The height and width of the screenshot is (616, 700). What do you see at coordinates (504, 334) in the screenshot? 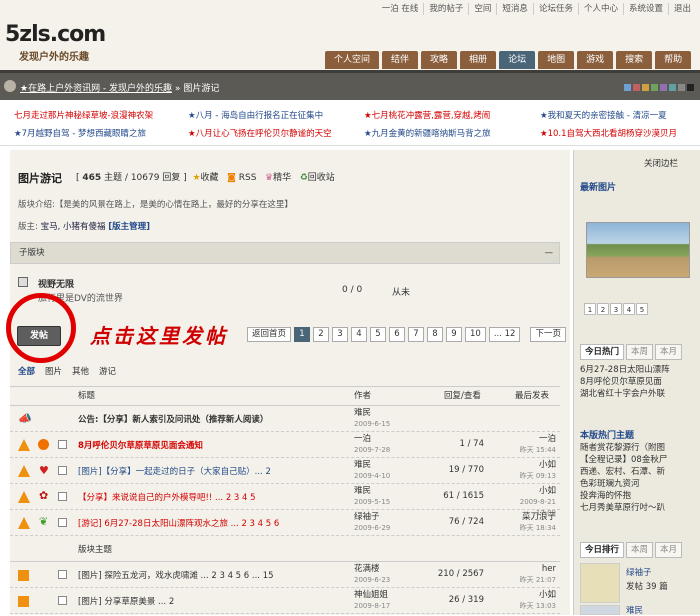
I see `pager-page: ... 12` at bounding box center [504, 334].